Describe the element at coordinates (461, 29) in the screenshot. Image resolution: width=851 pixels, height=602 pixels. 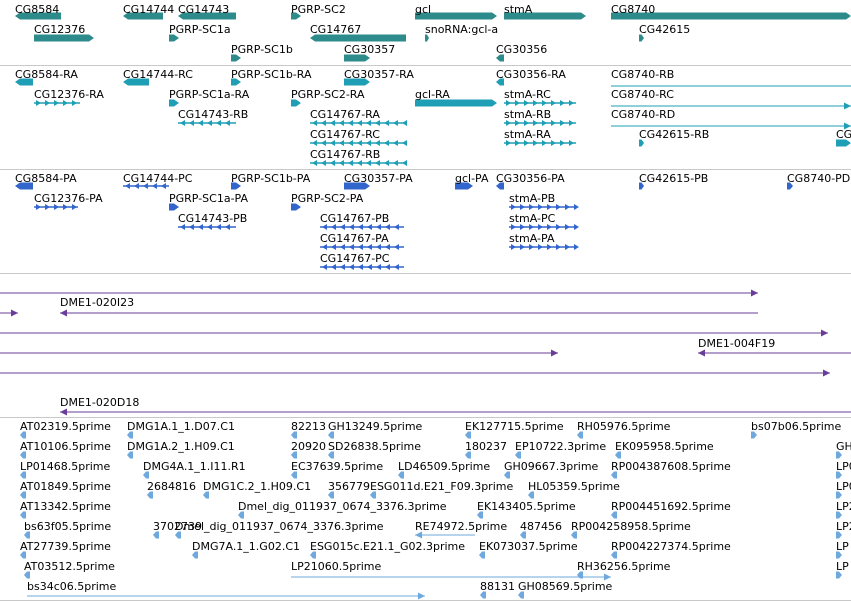
I see `feature-label: snoRNA:gcl-a` at that location.